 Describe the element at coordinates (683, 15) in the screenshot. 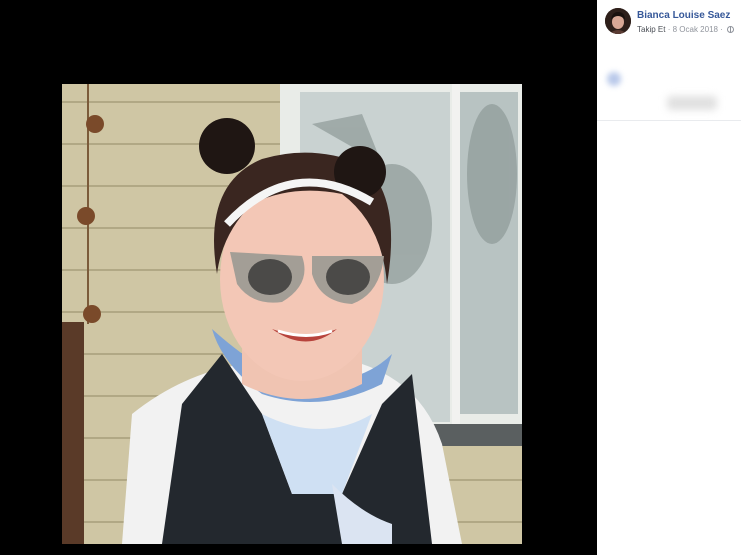

I see `author-name-link: Bianca Louise Saez` at that location.